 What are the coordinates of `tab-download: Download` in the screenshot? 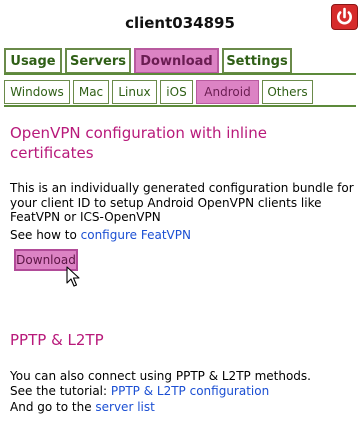 It's located at (176, 61).